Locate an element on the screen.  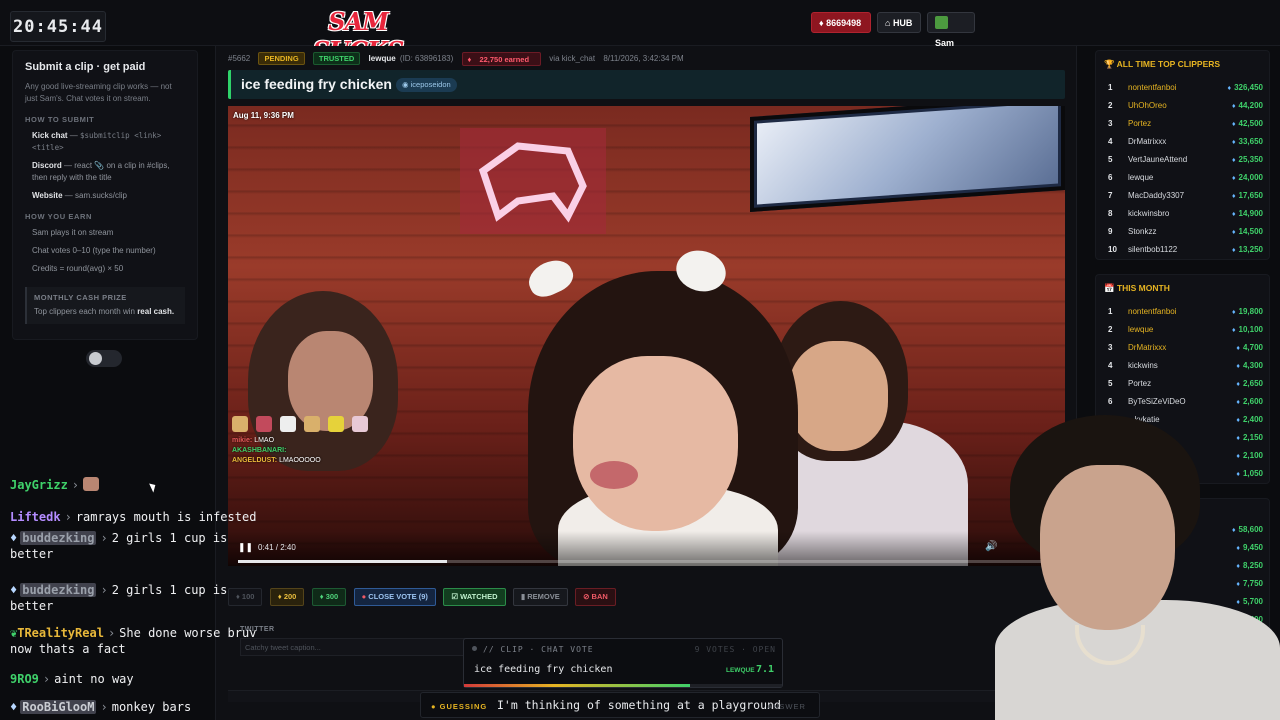
vote-score: 7.1 is located at coordinates (765, 669).